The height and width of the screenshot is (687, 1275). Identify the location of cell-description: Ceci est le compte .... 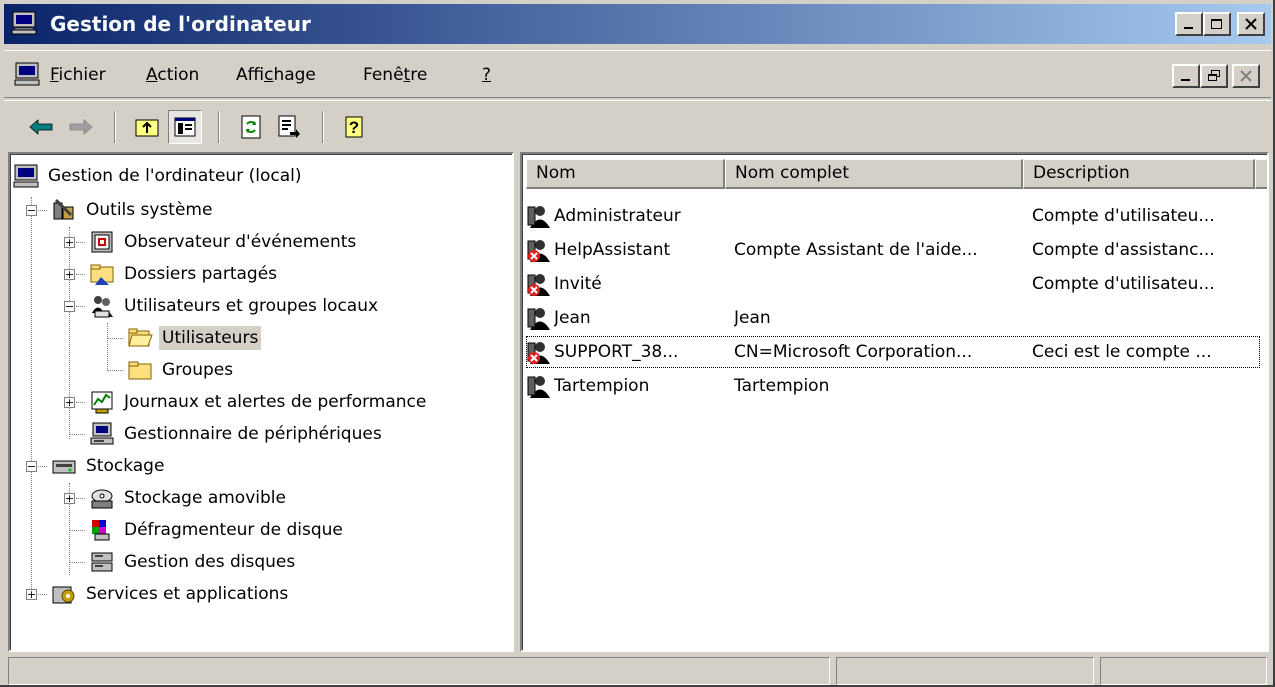
(1122, 352).